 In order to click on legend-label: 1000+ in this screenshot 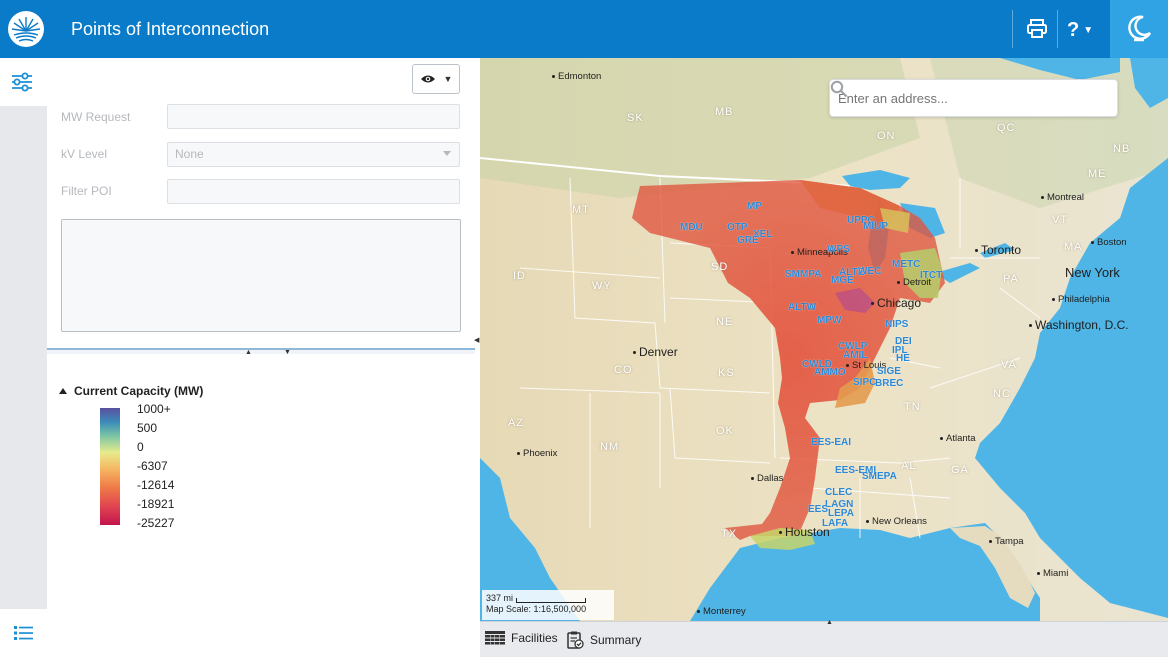, I will do `click(154, 409)`.